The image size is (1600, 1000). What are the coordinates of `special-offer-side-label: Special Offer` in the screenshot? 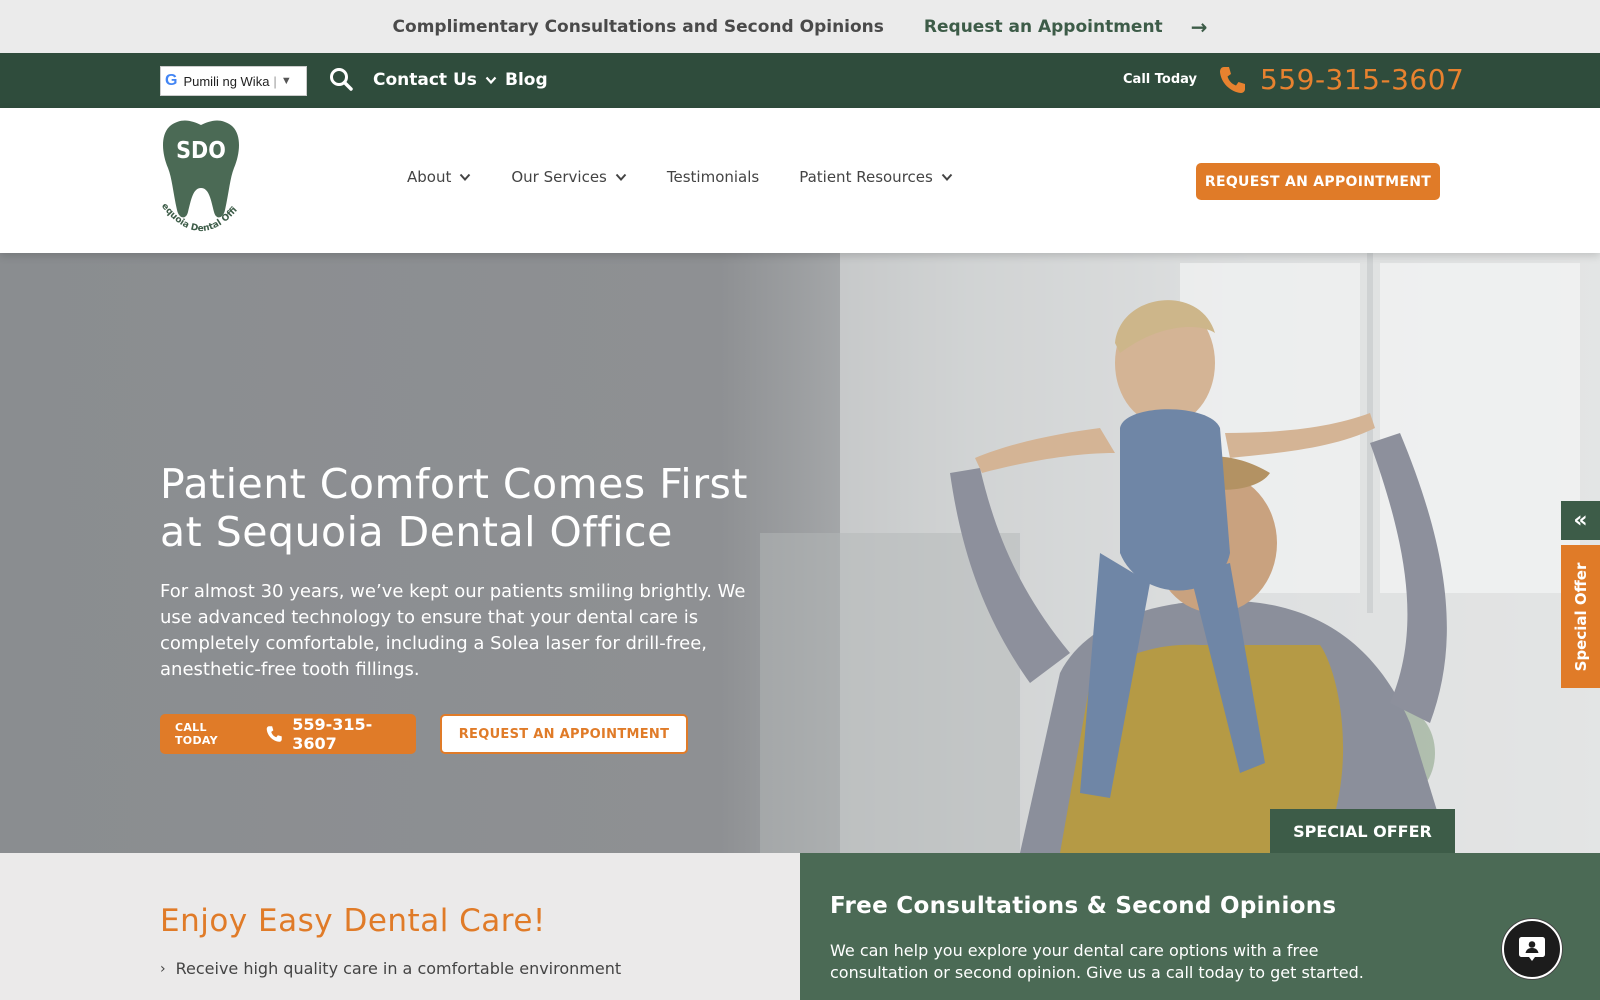 It's located at (1580, 616).